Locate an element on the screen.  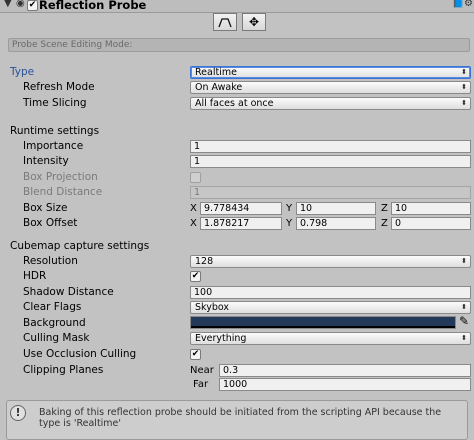
box-offset-label: Box Offset is located at coordinates (50, 223).